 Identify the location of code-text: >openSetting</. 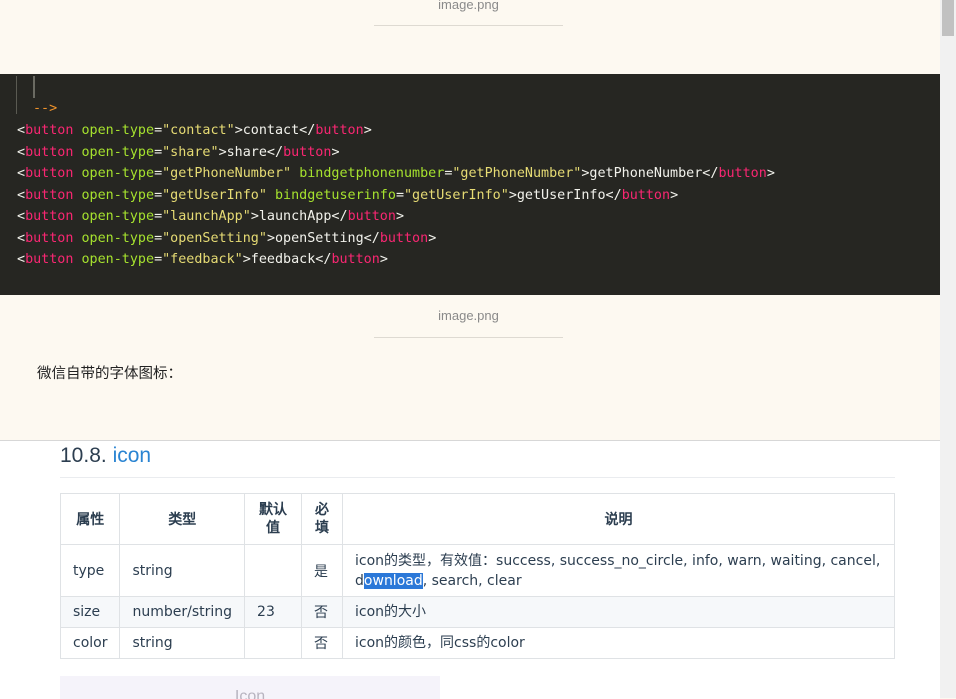
(323, 238).